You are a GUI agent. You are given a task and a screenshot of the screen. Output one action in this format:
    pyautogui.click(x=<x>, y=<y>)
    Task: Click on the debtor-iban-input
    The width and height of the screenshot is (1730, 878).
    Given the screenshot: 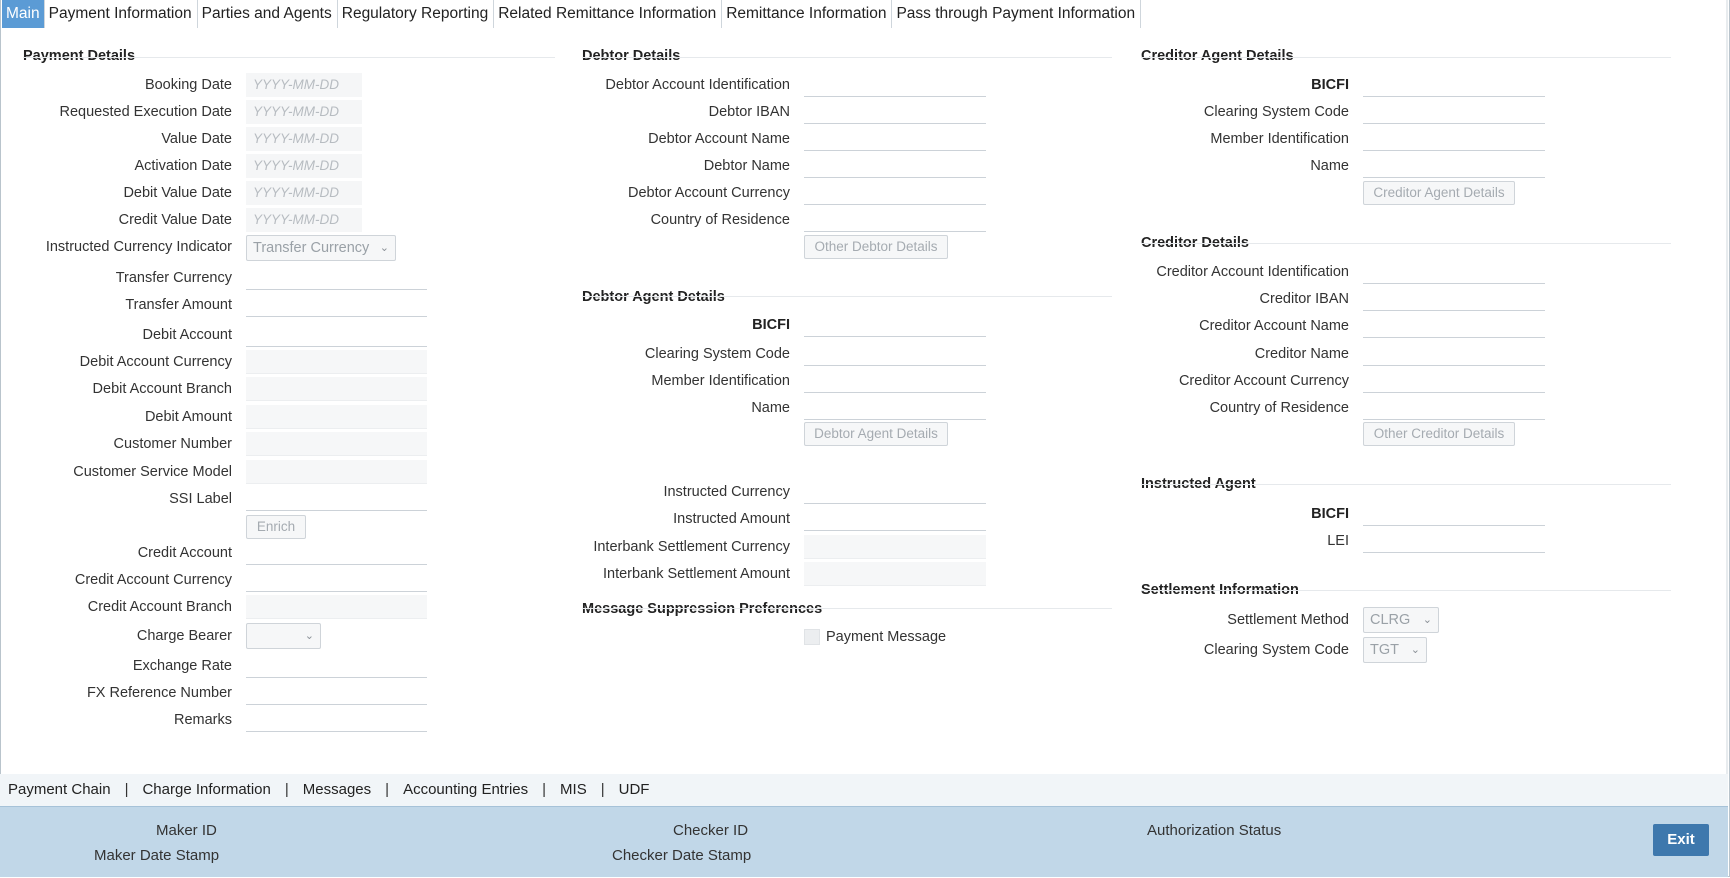 What is the action you would take?
    pyautogui.click(x=895, y=112)
    